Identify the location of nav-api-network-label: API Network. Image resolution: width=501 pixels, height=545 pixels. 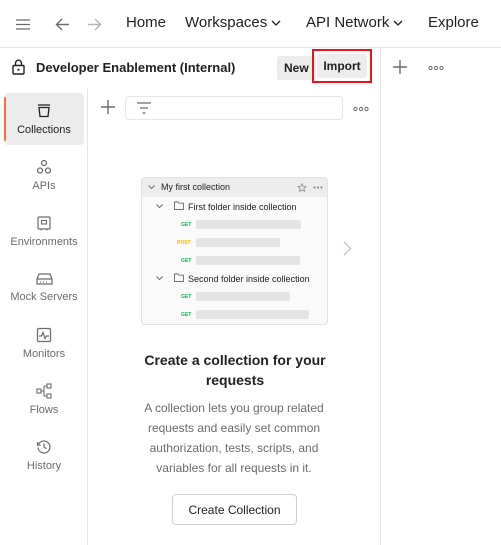
(348, 22).